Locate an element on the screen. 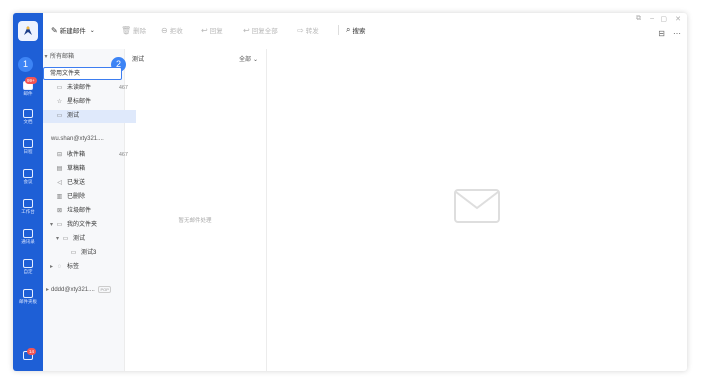 This screenshot has height=382, width=703. folder-tags: ▸ ◌ 标签 is located at coordinates (86, 267).